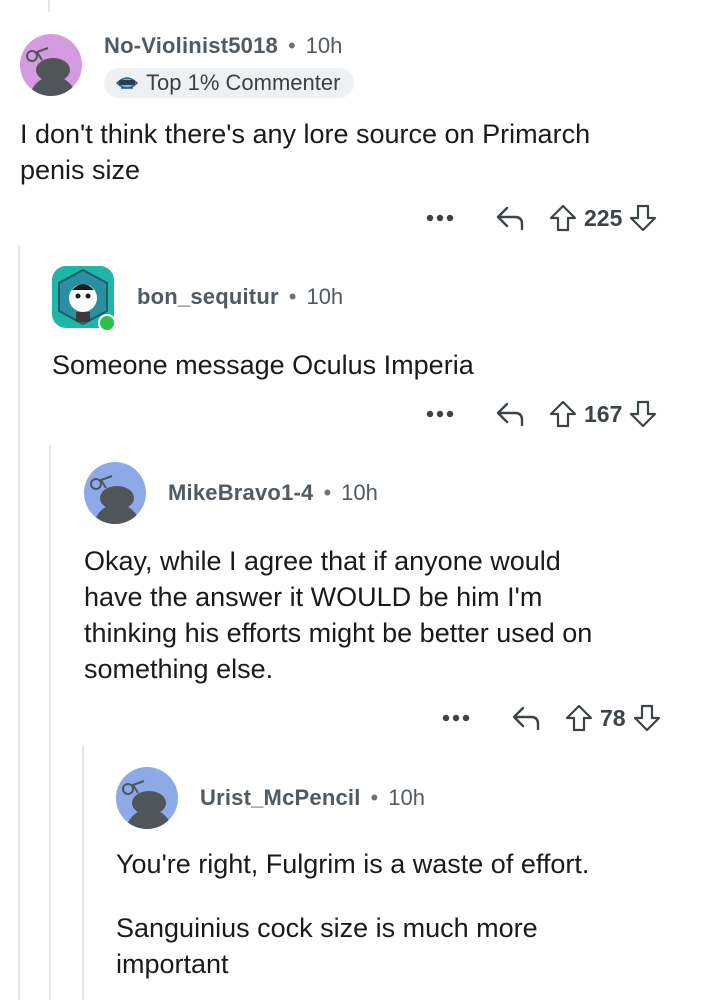  I want to click on online-status-indicator, so click(107, 323).